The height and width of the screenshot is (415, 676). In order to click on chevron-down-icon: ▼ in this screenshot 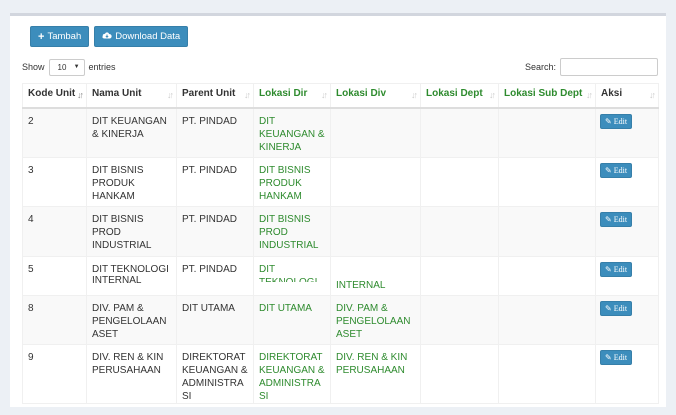, I will do `click(76, 67)`.